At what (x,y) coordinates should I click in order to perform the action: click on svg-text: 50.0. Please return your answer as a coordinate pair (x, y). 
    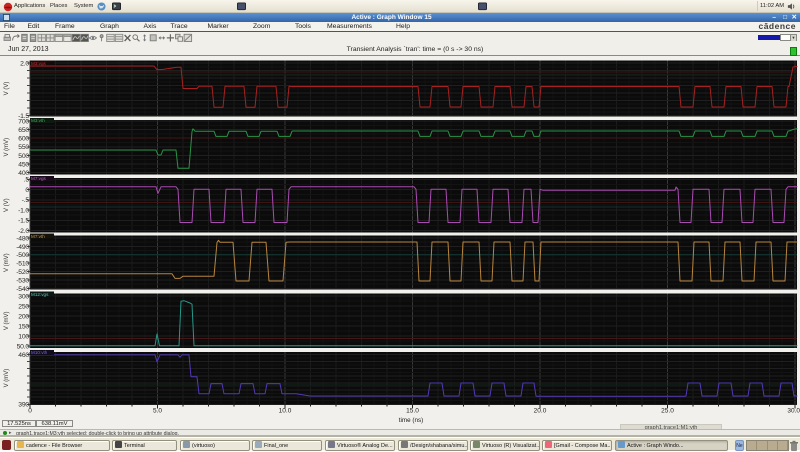
    Looking at the image, I should click on (23, 347).